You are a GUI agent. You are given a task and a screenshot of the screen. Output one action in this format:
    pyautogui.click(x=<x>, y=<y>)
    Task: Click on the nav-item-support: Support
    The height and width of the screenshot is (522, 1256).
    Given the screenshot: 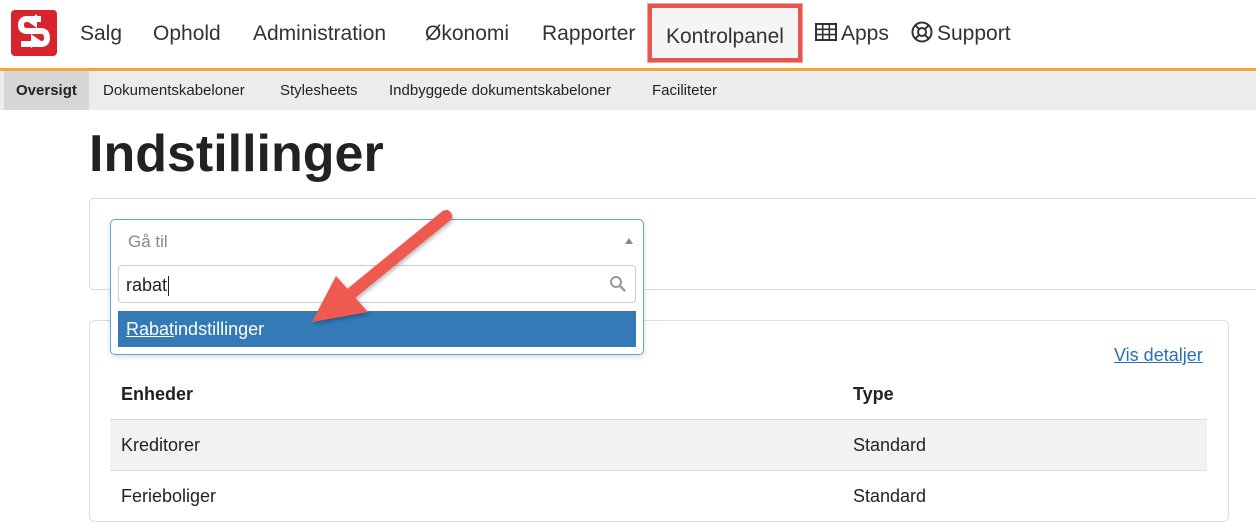 What is the action you would take?
    pyautogui.click(x=961, y=34)
    